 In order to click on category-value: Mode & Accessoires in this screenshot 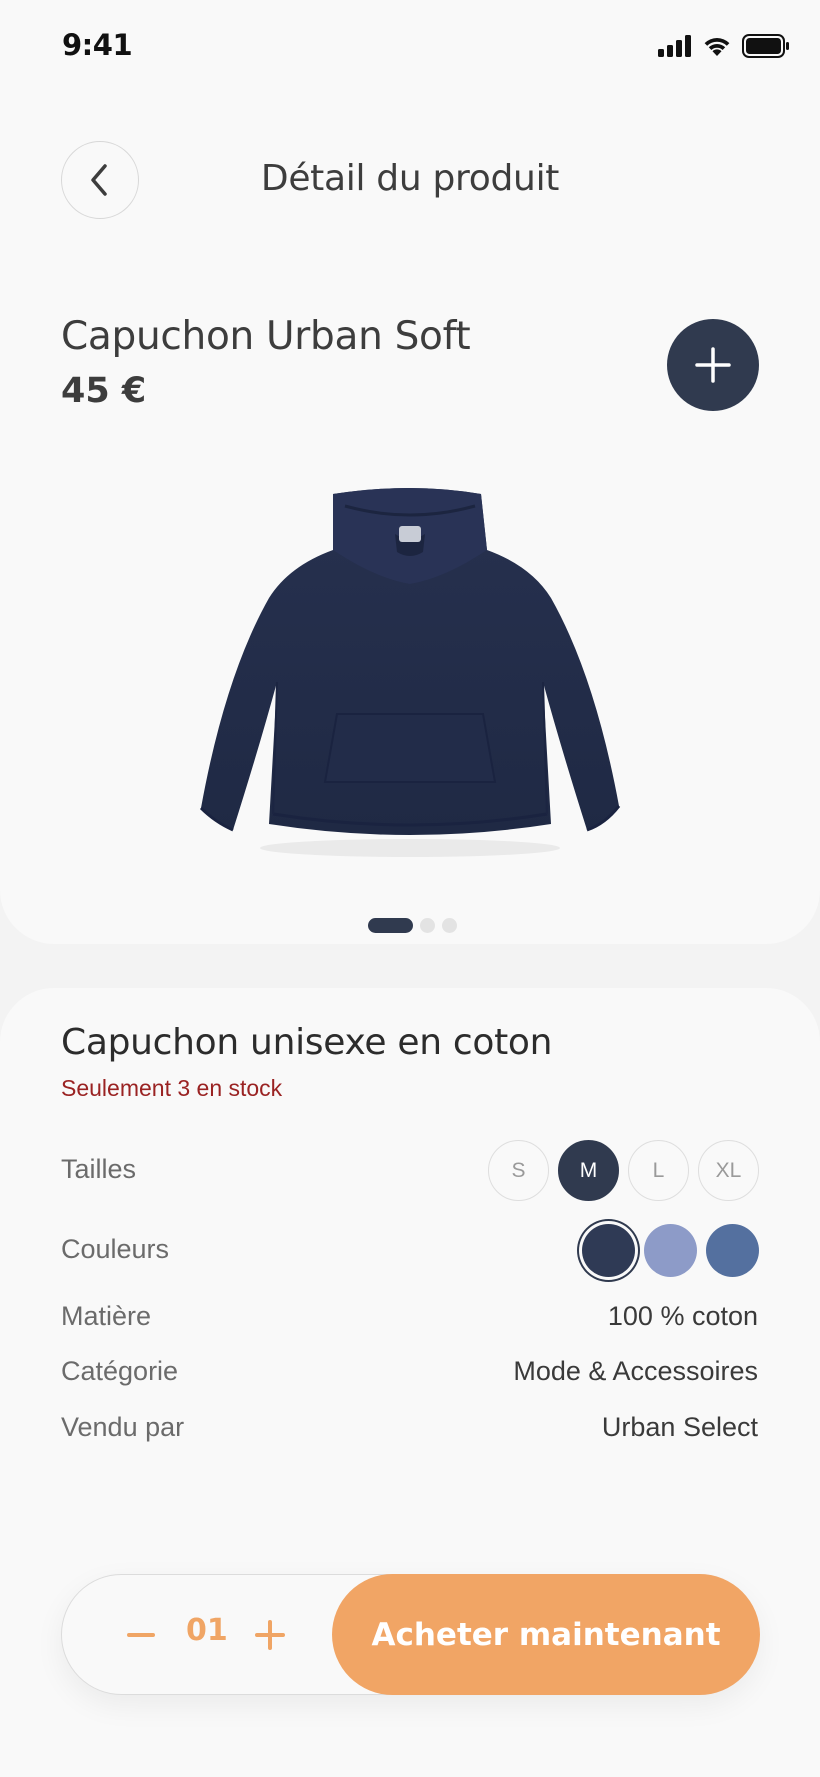, I will do `click(635, 1371)`.